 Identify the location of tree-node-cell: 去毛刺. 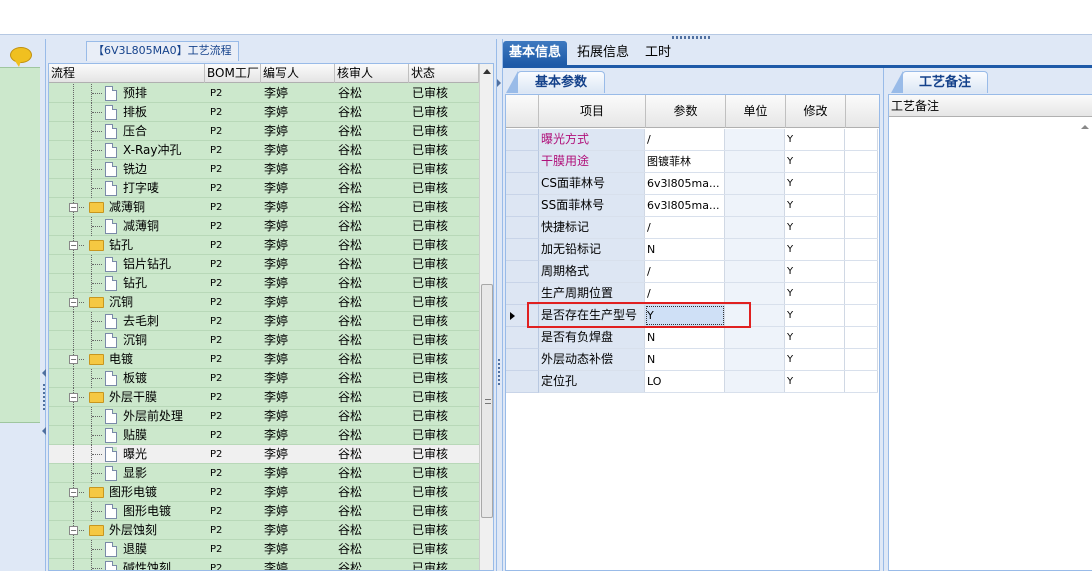
(127, 321).